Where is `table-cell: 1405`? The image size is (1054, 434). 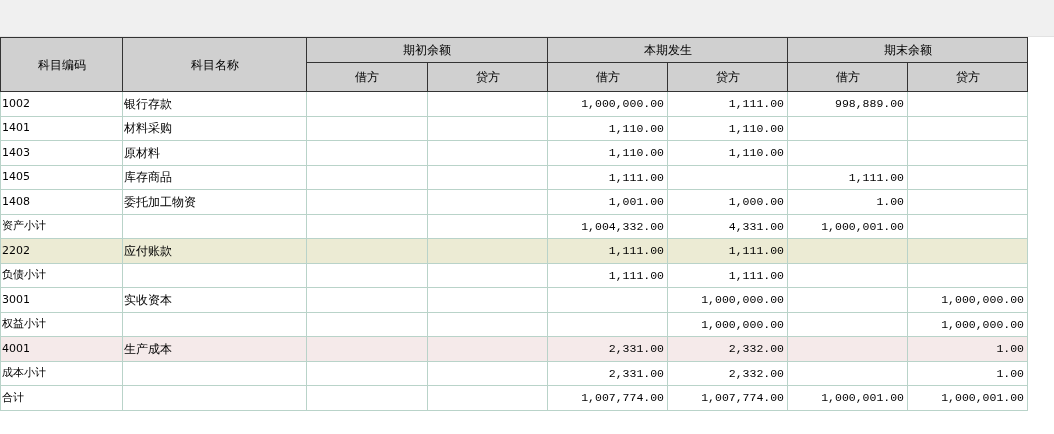
table-cell: 1405 is located at coordinates (61, 177).